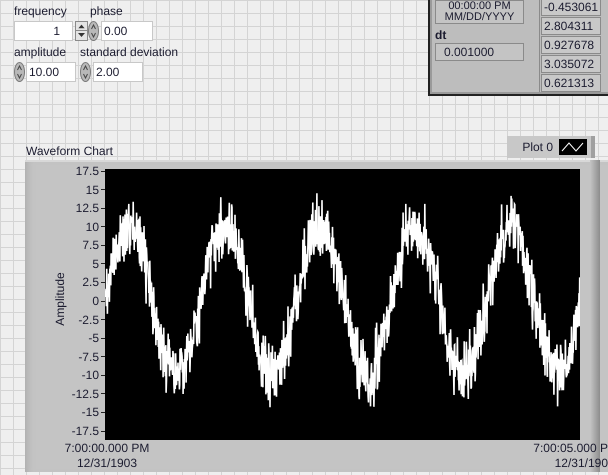 This screenshot has height=475, width=608. I want to click on increment-decrement-buttons, so click(81, 31).